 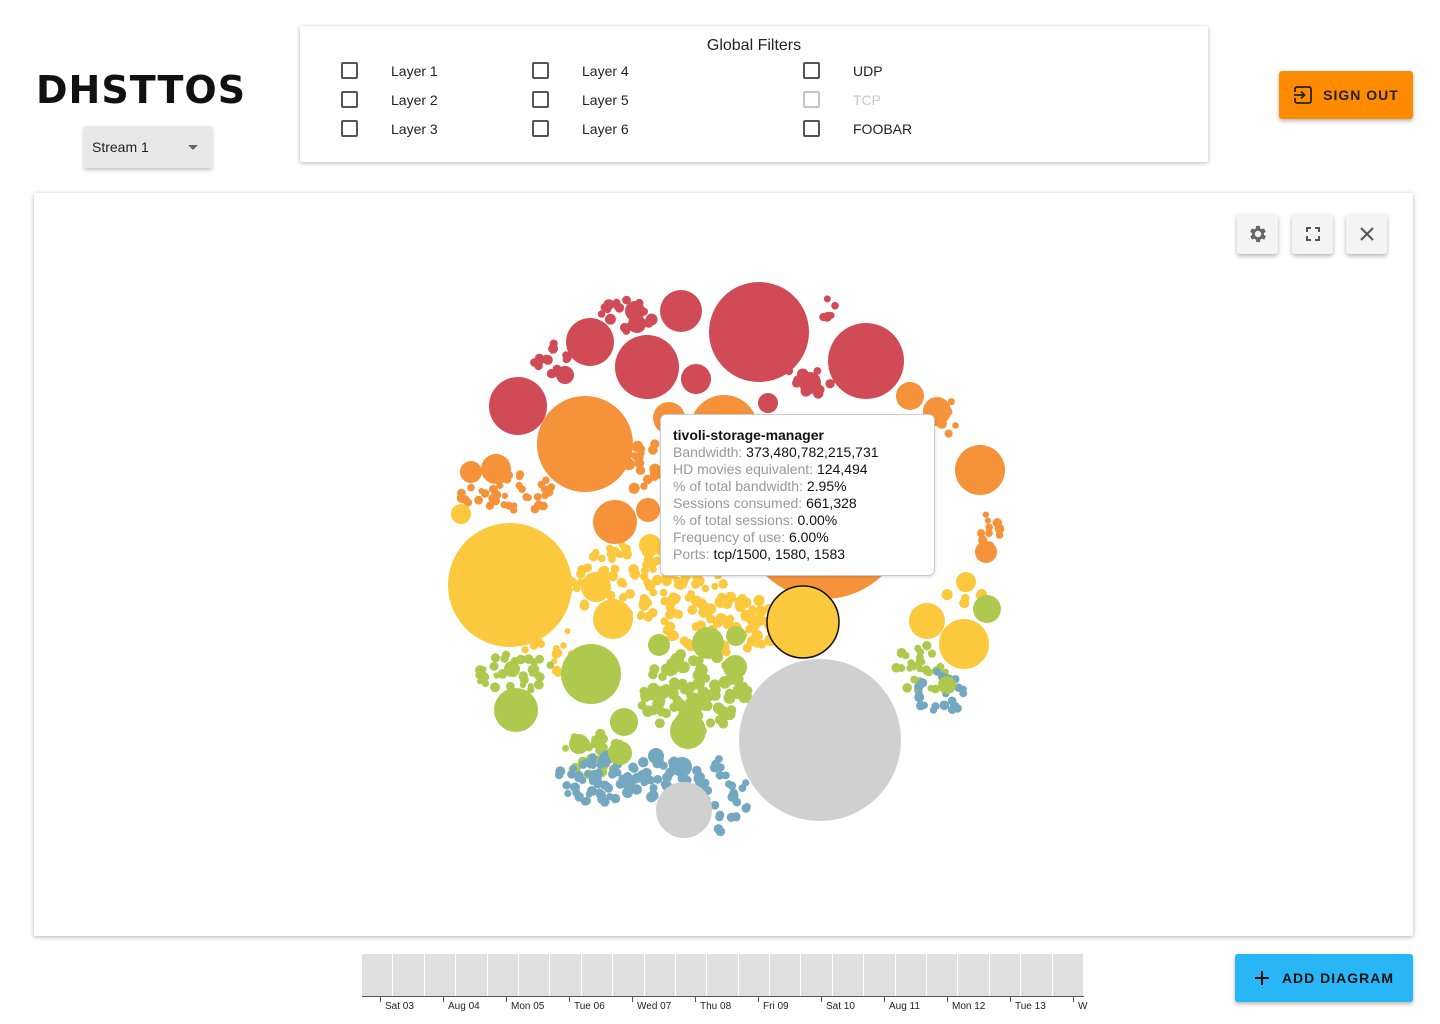 What do you see at coordinates (1346, 95) in the screenshot?
I see `sign-out-button: SIGN OUT` at bounding box center [1346, 95].